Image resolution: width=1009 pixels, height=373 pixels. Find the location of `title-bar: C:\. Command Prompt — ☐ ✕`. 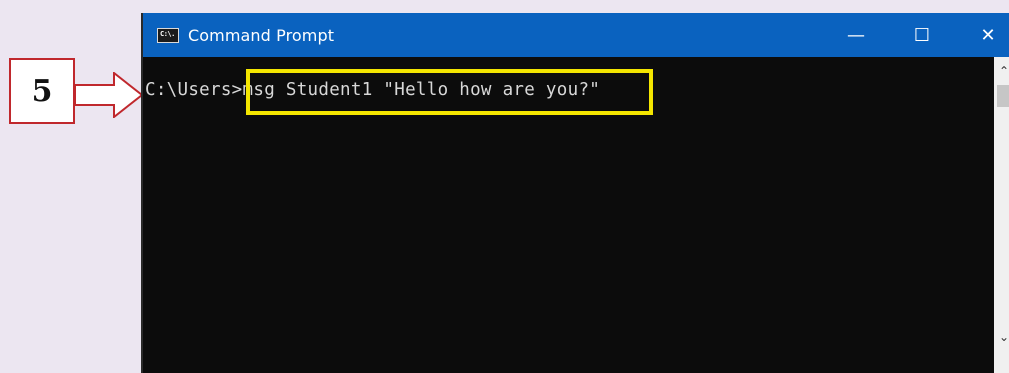

title-bar: C:\. Command Prompt — ☐ ✕ is located at coordinates (576, 35).